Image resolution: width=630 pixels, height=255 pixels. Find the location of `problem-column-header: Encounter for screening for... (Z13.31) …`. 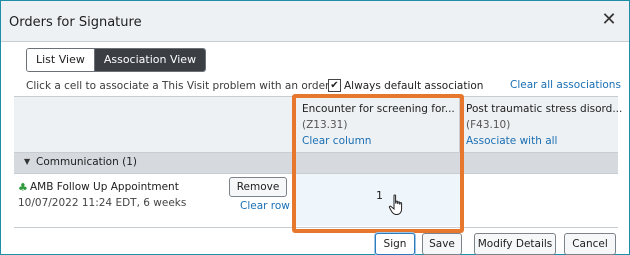

problem-column-header: Encounter for screening for... (Z13.31) … is located at coordinates (378, 124).